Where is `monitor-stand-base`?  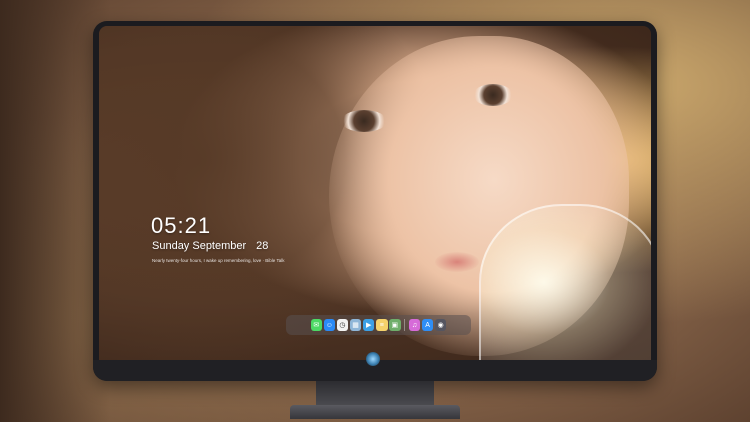 monitor-stand-base is located at coordinates (375, 412).